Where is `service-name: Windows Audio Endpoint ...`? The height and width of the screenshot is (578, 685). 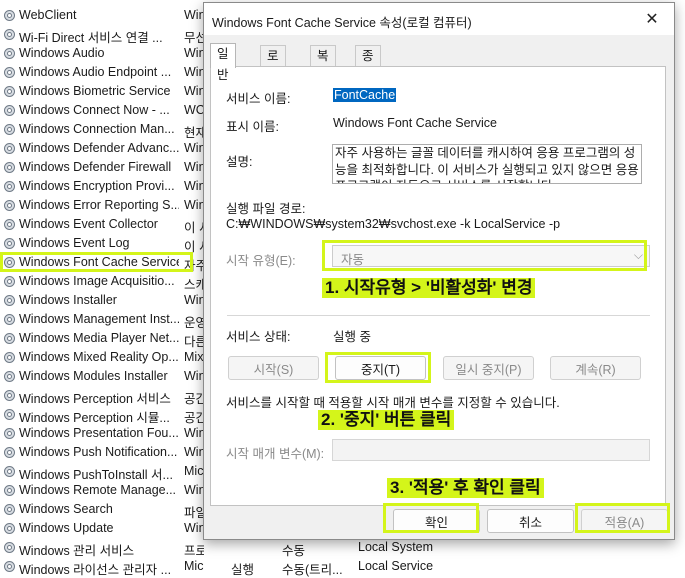 service-name: Windows Audio Endpoint ... is located at coordinates (95, 72).